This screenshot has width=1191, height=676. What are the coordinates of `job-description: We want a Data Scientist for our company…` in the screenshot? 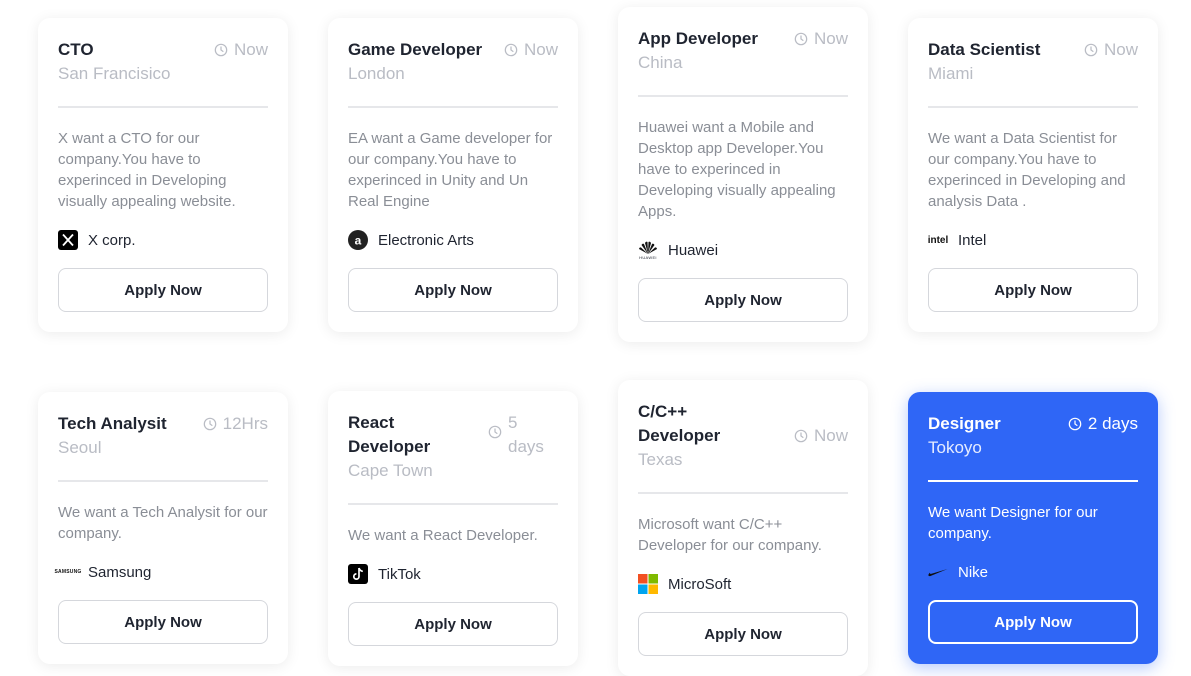 It's located at (1027, 170).